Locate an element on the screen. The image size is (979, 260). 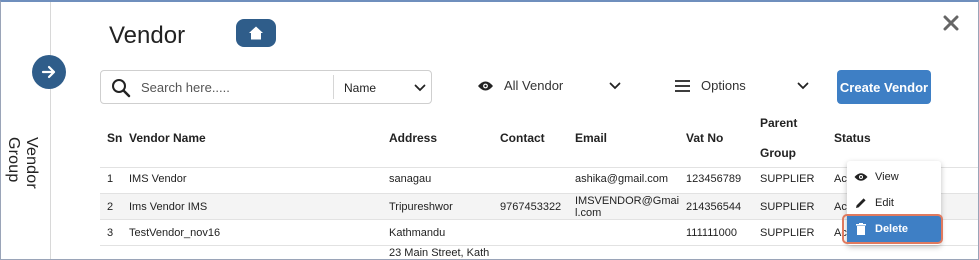
search-icon is located at coordinates (121, 88).